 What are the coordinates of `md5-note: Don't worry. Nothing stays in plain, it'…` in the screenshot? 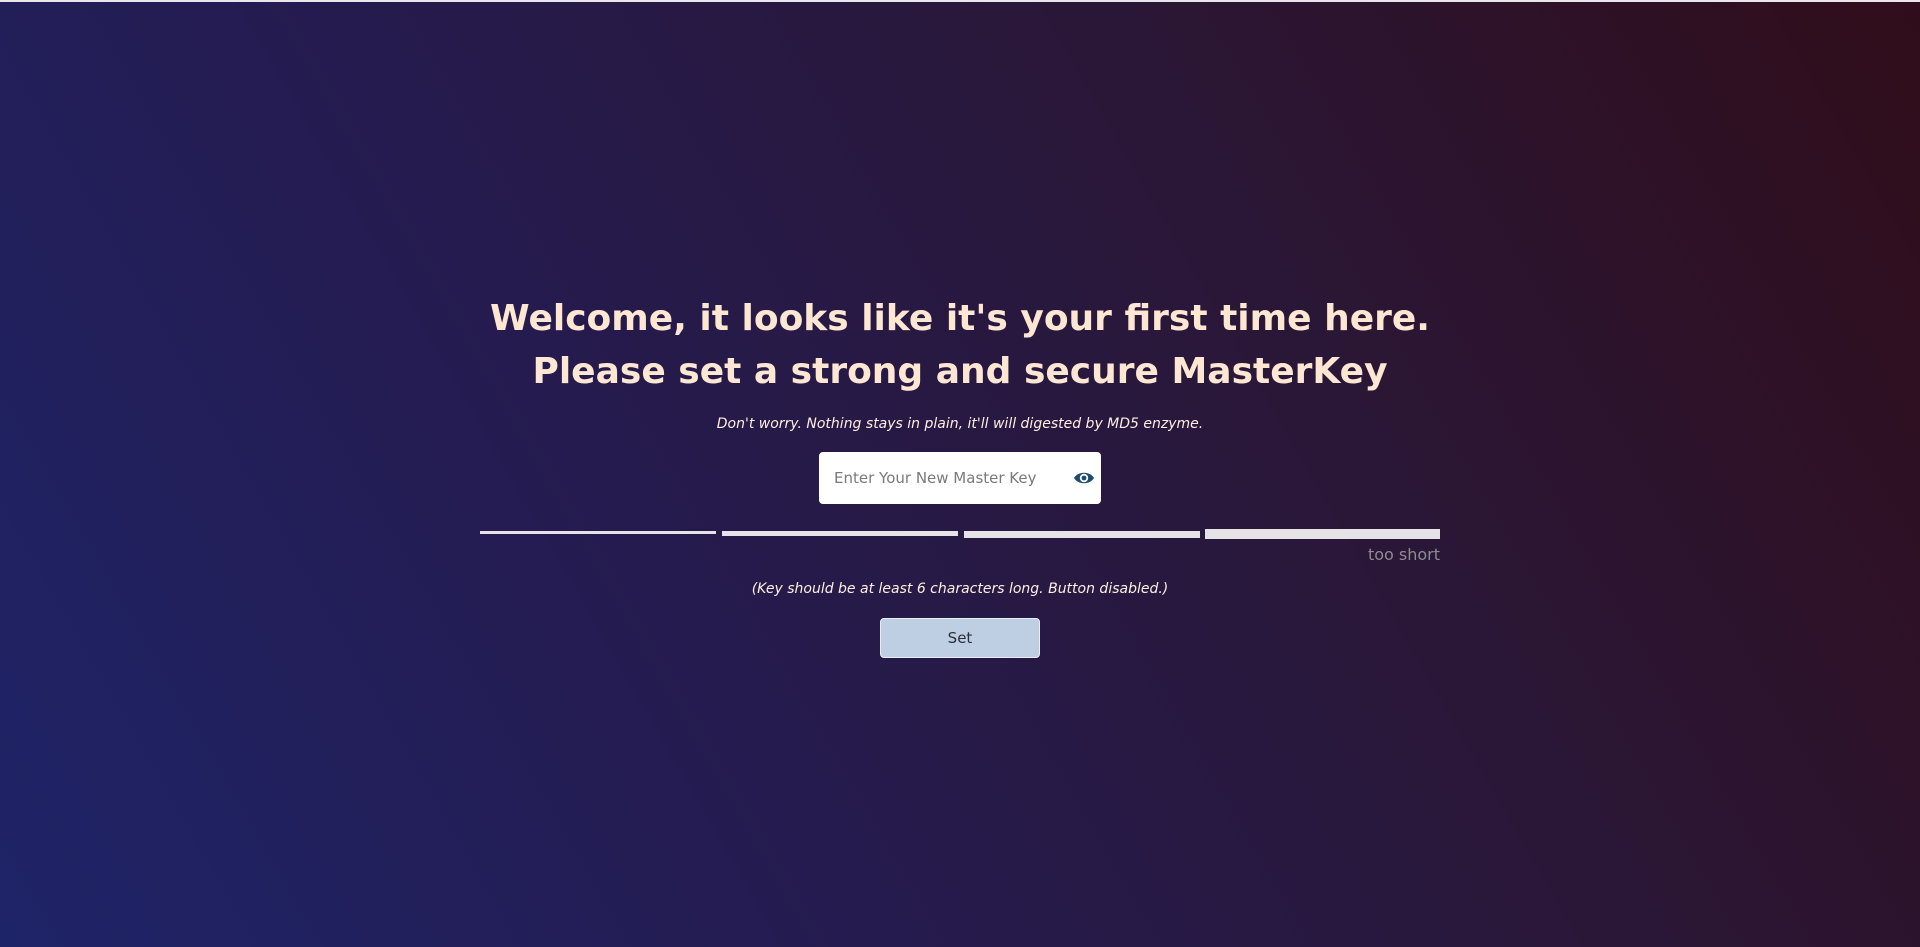 It's located at (960, 424).